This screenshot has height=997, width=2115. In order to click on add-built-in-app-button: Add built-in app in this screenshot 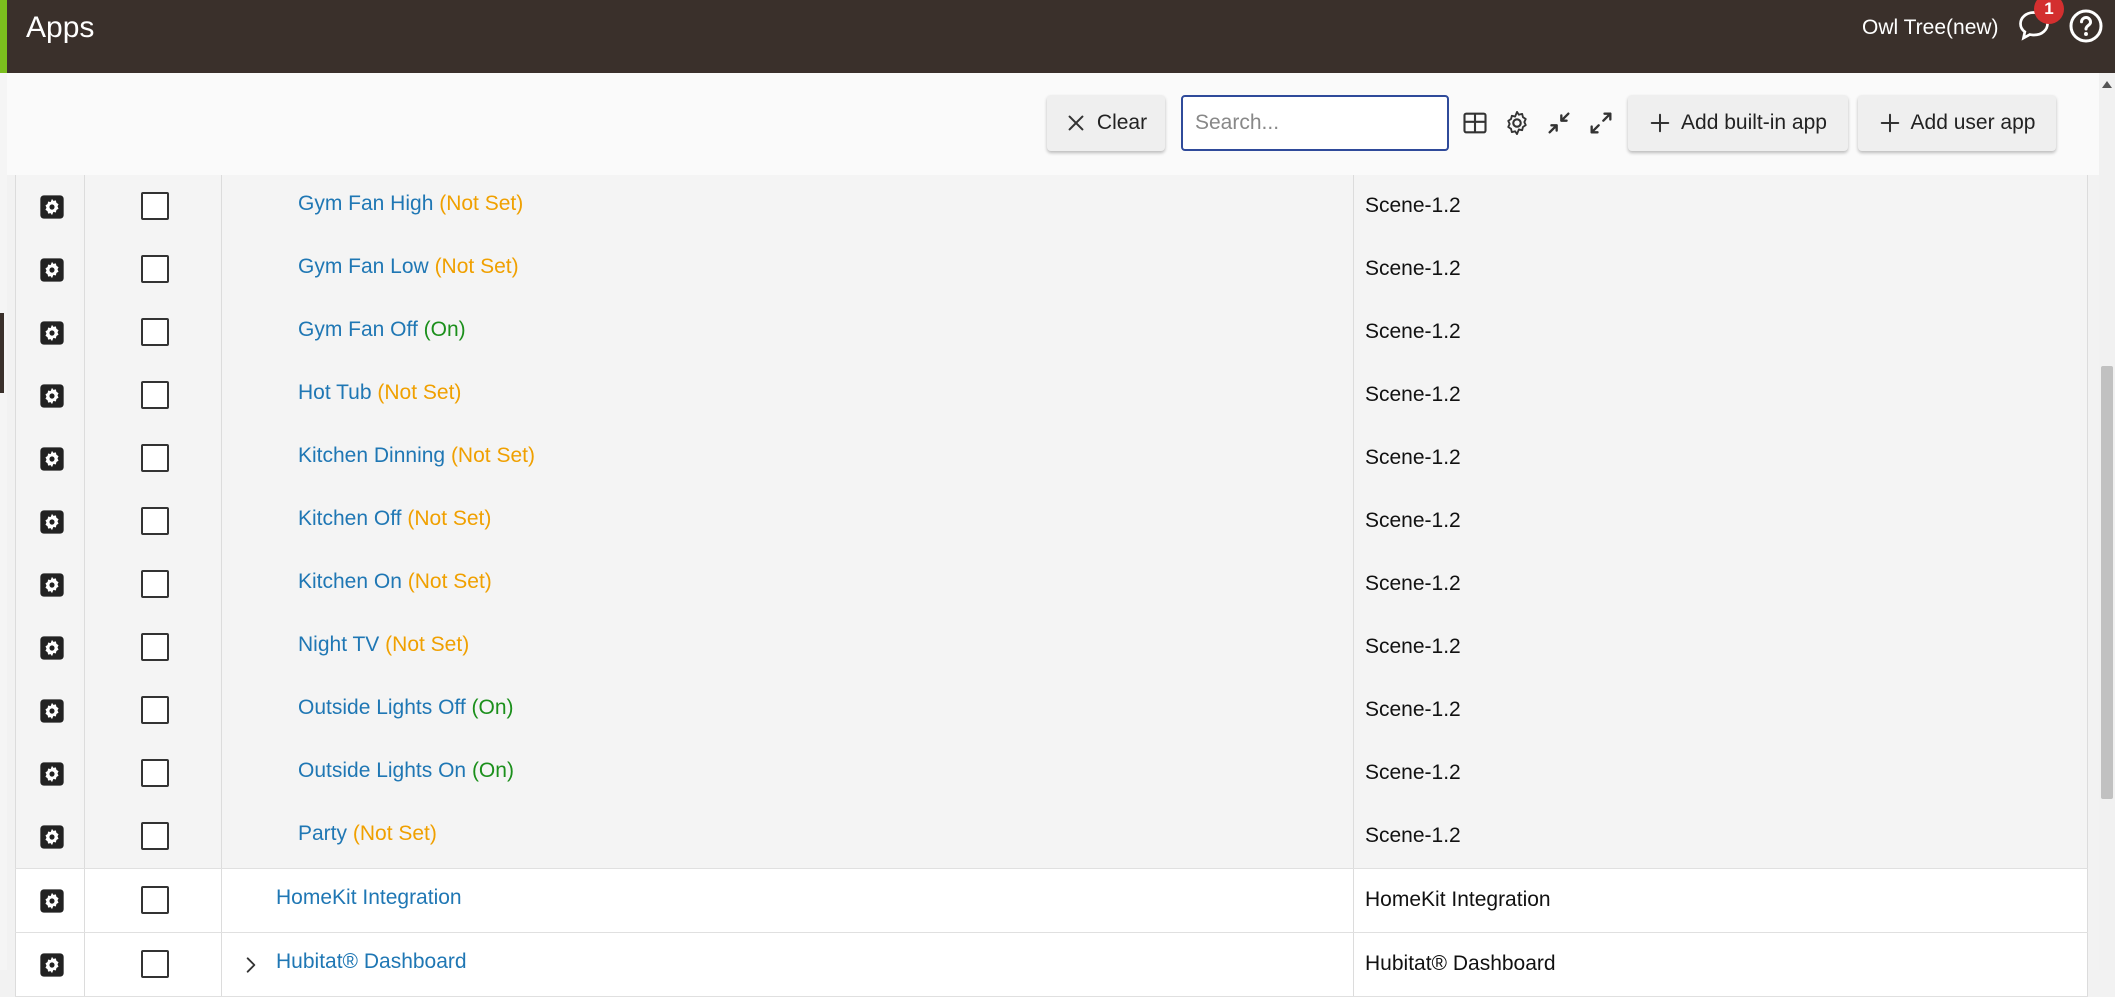, I will do `click(1738, 123)`.